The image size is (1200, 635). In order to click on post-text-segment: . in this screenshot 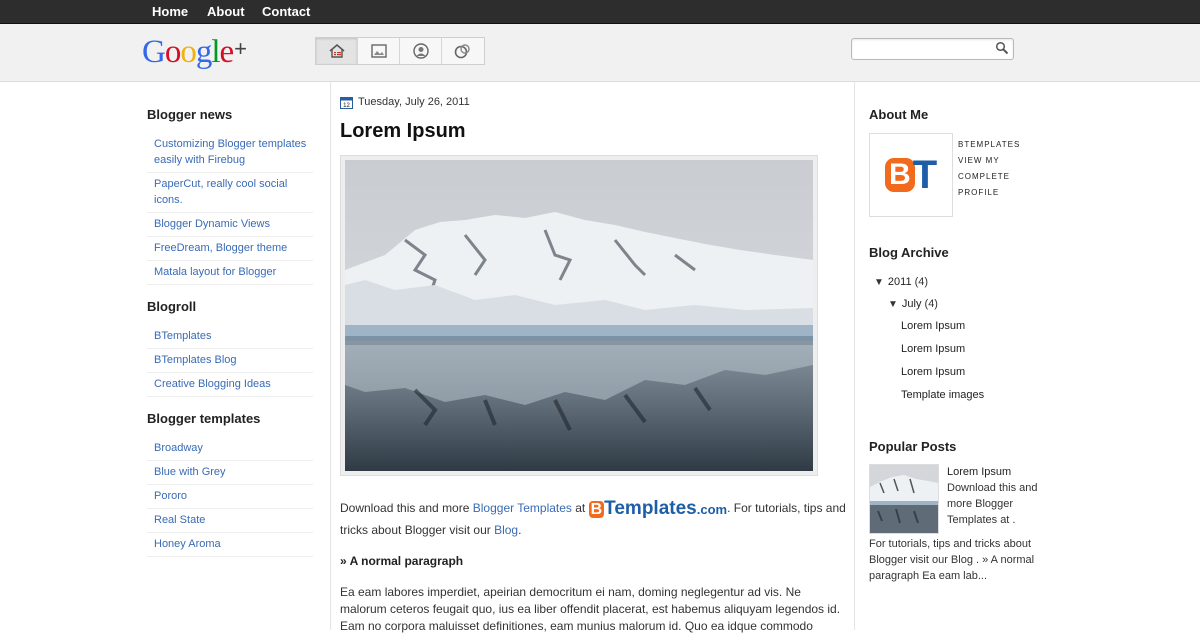, I will do `click(520, 530)`.